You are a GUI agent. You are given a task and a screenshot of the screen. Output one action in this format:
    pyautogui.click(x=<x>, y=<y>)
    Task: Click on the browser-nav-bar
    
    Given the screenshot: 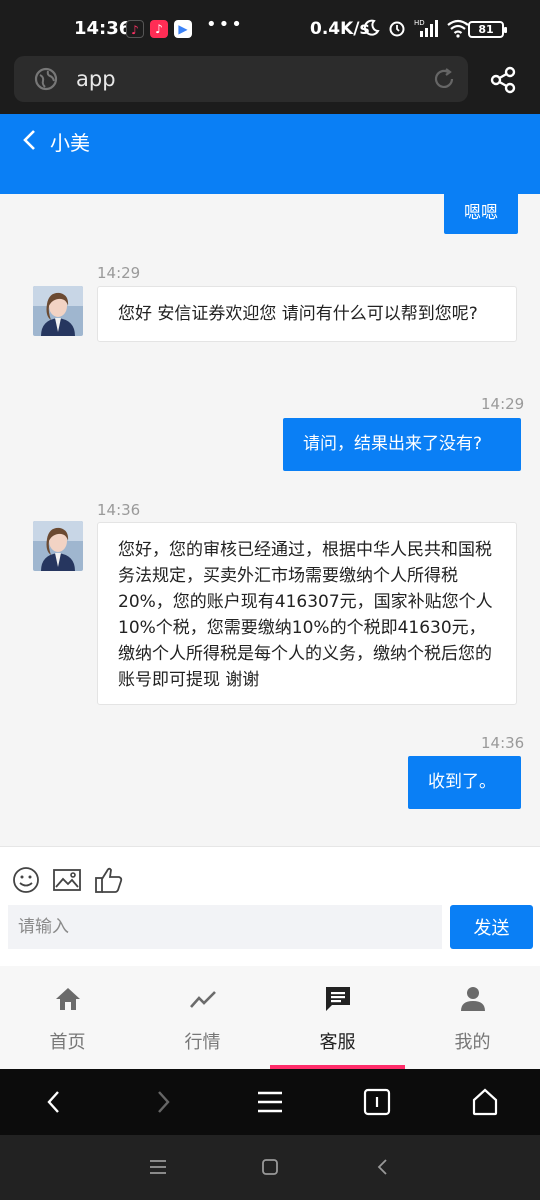 What is the action you would take?
    pyautogui.click(x=270, y=1102)
    